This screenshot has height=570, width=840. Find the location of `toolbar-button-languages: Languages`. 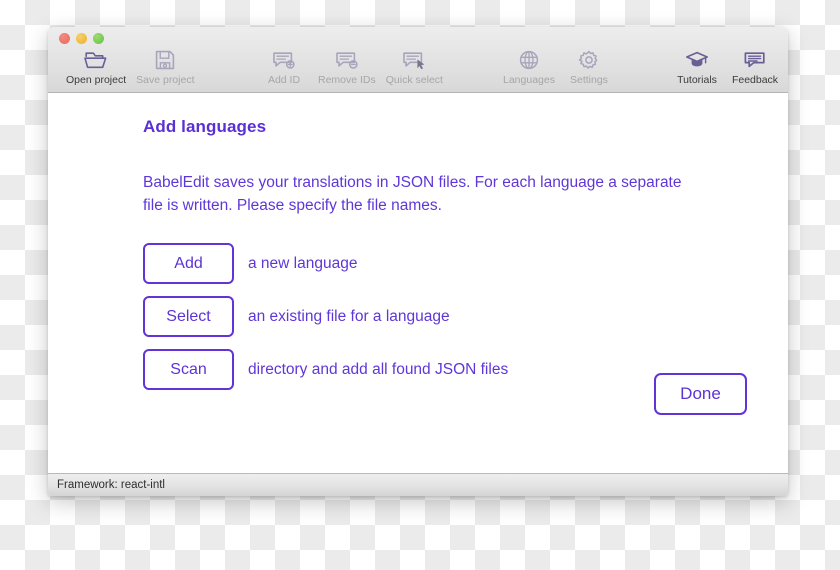

toolbar-button-languages: Languages is located at coordinates (529, 66).